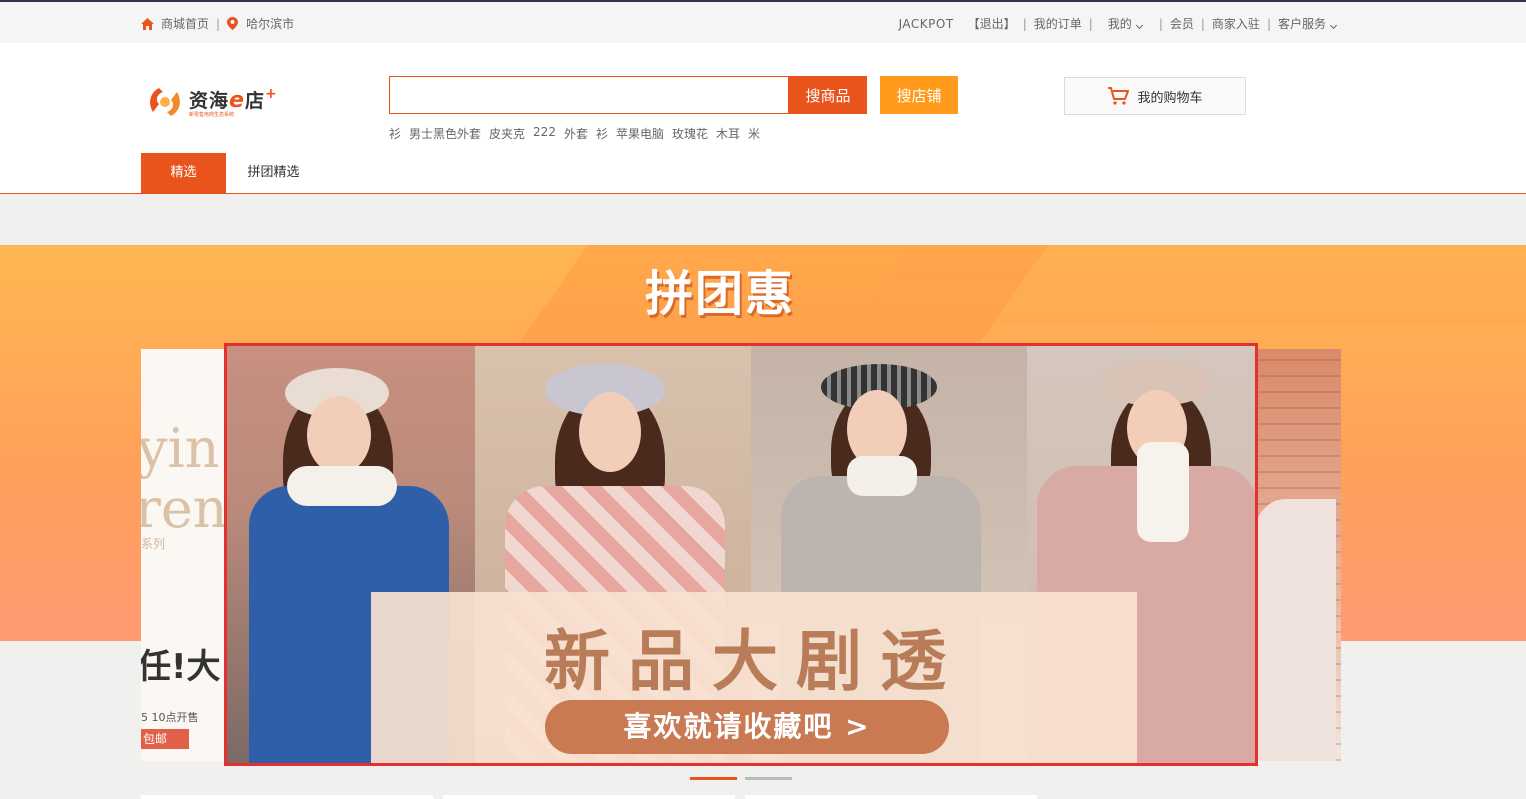 Image resolution: width=1526 pixels, height=799 pixels. I want to click on merchant-join-link: 商家入驻, so click(1236, 23).